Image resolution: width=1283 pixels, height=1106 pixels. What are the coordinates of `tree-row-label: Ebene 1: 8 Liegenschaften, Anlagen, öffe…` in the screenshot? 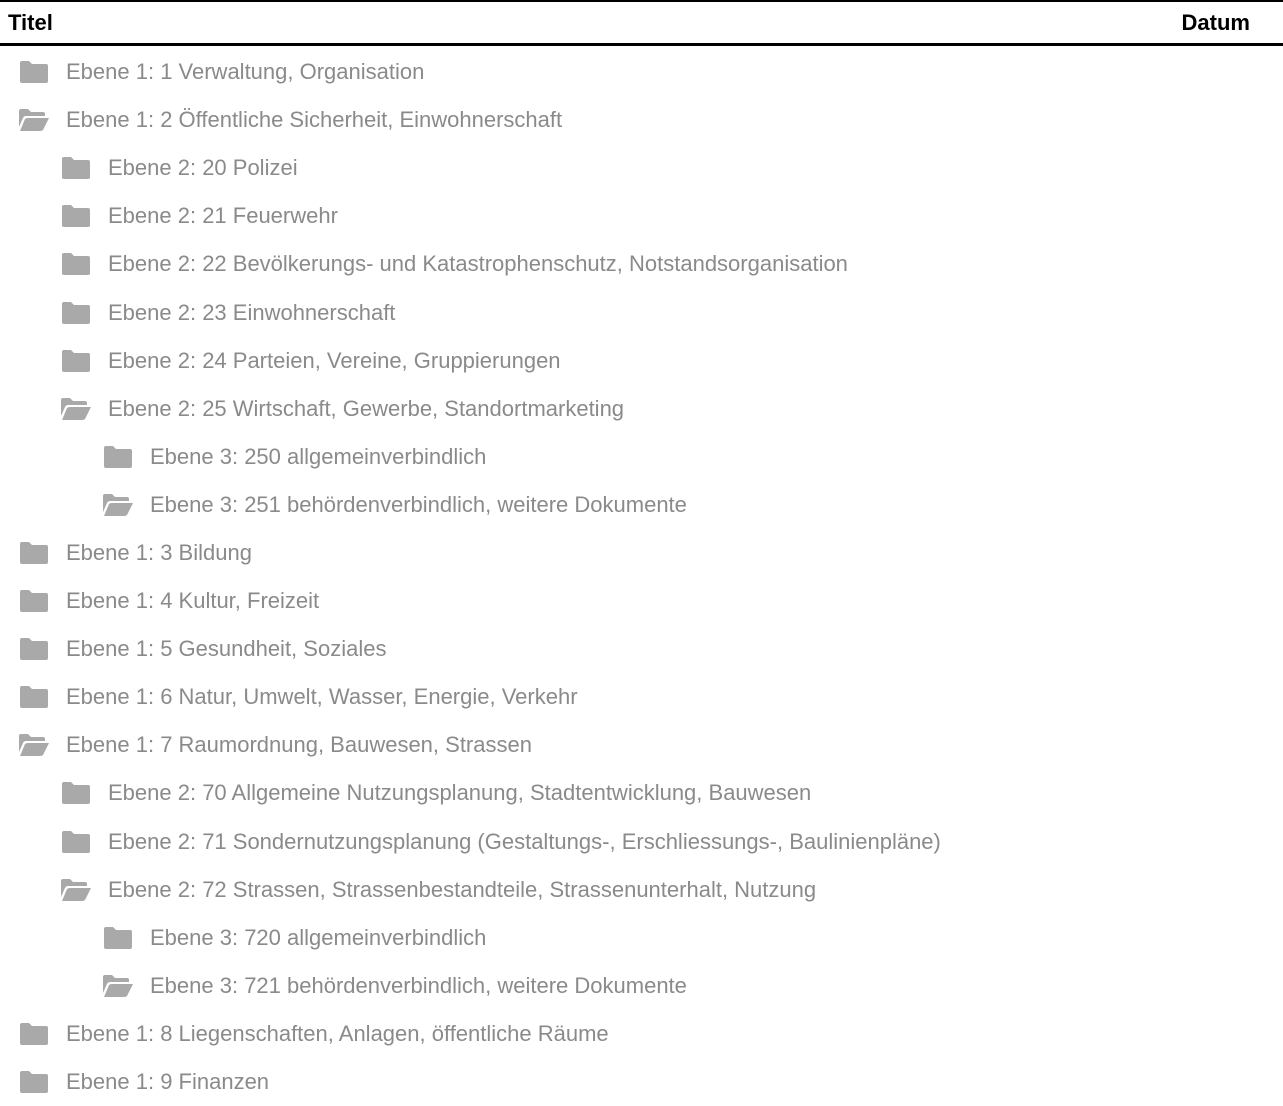 It's located at (337, 1034).